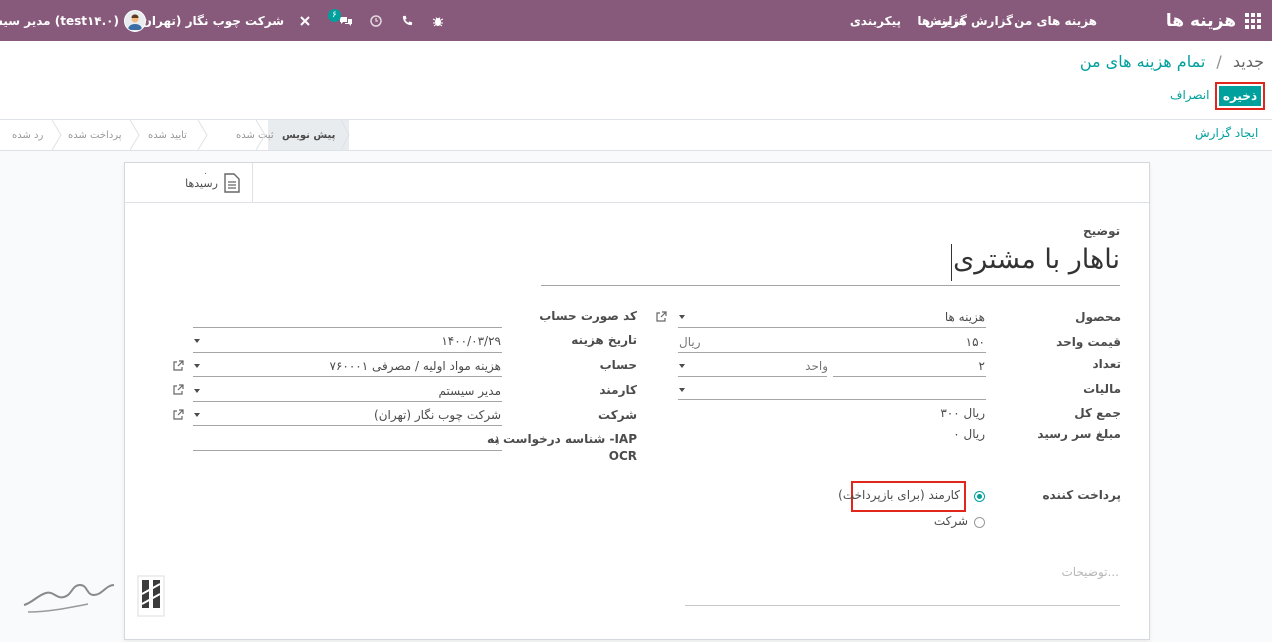  What do you see at coordinates (899, 495) in the screenshot?
I see `paid-by-option-employee: کارمند (برای بازپرداخت)` at bounding box center [899, 495].